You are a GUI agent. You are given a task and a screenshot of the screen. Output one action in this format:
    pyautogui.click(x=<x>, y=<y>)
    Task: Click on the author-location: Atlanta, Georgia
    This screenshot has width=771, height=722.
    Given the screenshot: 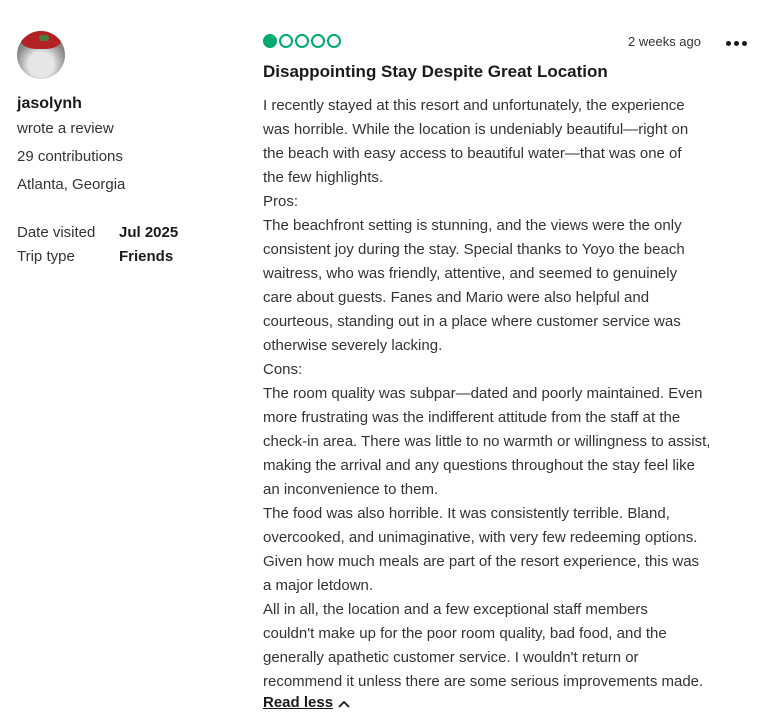 What is the action you would take?
    pyautogui.click(x=71, y=184)
    